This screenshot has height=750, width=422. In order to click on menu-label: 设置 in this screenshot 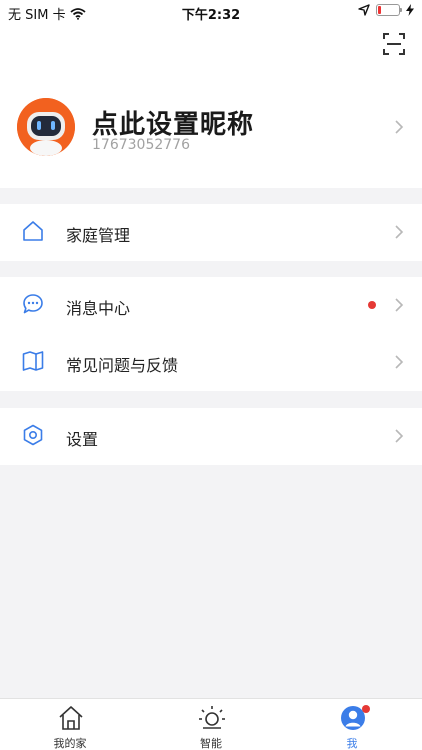, I will do `click(82, 439)`.